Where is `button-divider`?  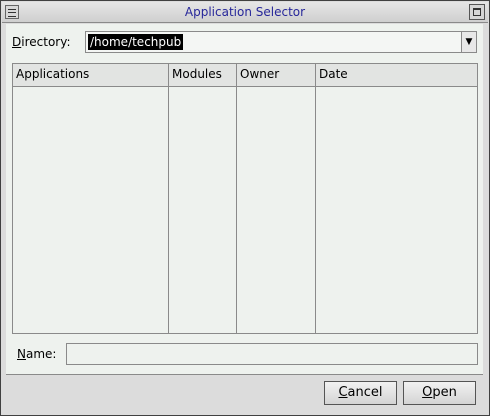 button-divider is located at coordinates (244, 374).